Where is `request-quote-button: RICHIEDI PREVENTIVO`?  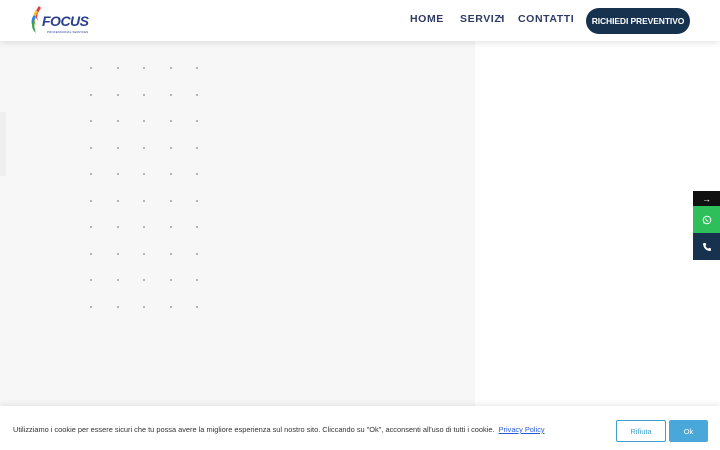
request-quote-button: RICHIEDI PREVENTIVO is located at coordinates (638, 21).